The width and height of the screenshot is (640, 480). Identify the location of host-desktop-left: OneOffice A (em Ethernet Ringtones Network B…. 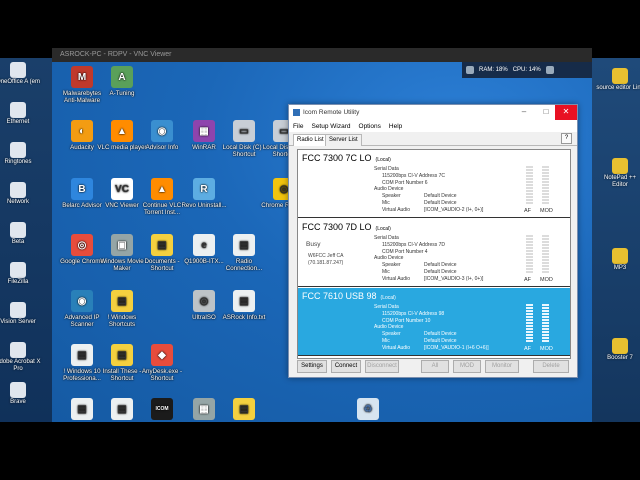
(26, 240).